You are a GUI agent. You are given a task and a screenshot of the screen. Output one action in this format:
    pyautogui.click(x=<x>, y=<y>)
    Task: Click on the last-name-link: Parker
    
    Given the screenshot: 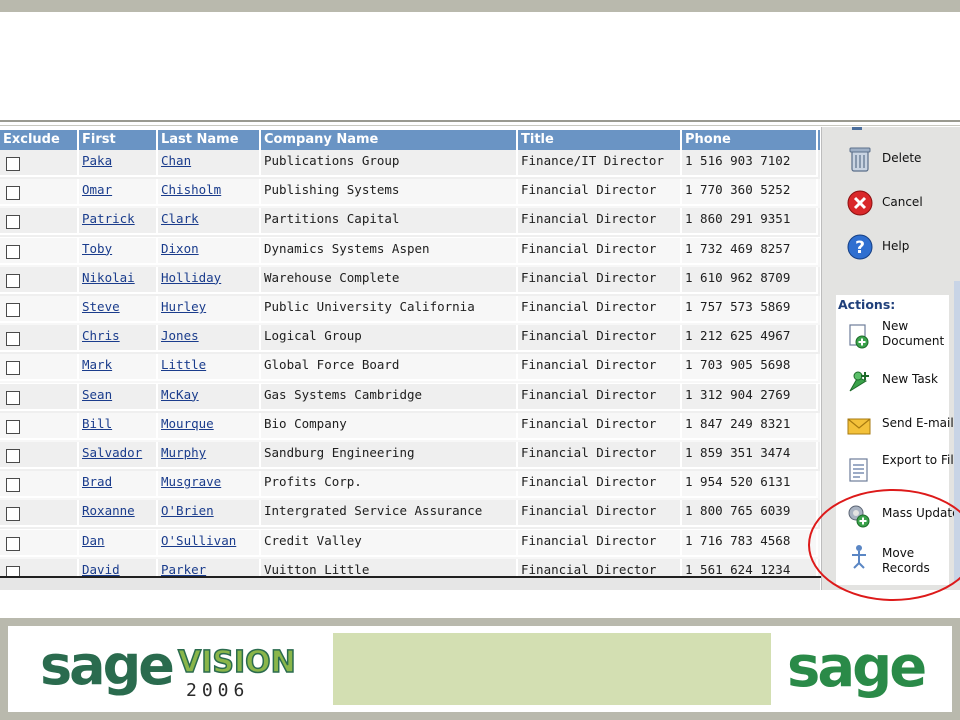 What is the action you would take?
    pyautogui.click(x=183, y=569)
    